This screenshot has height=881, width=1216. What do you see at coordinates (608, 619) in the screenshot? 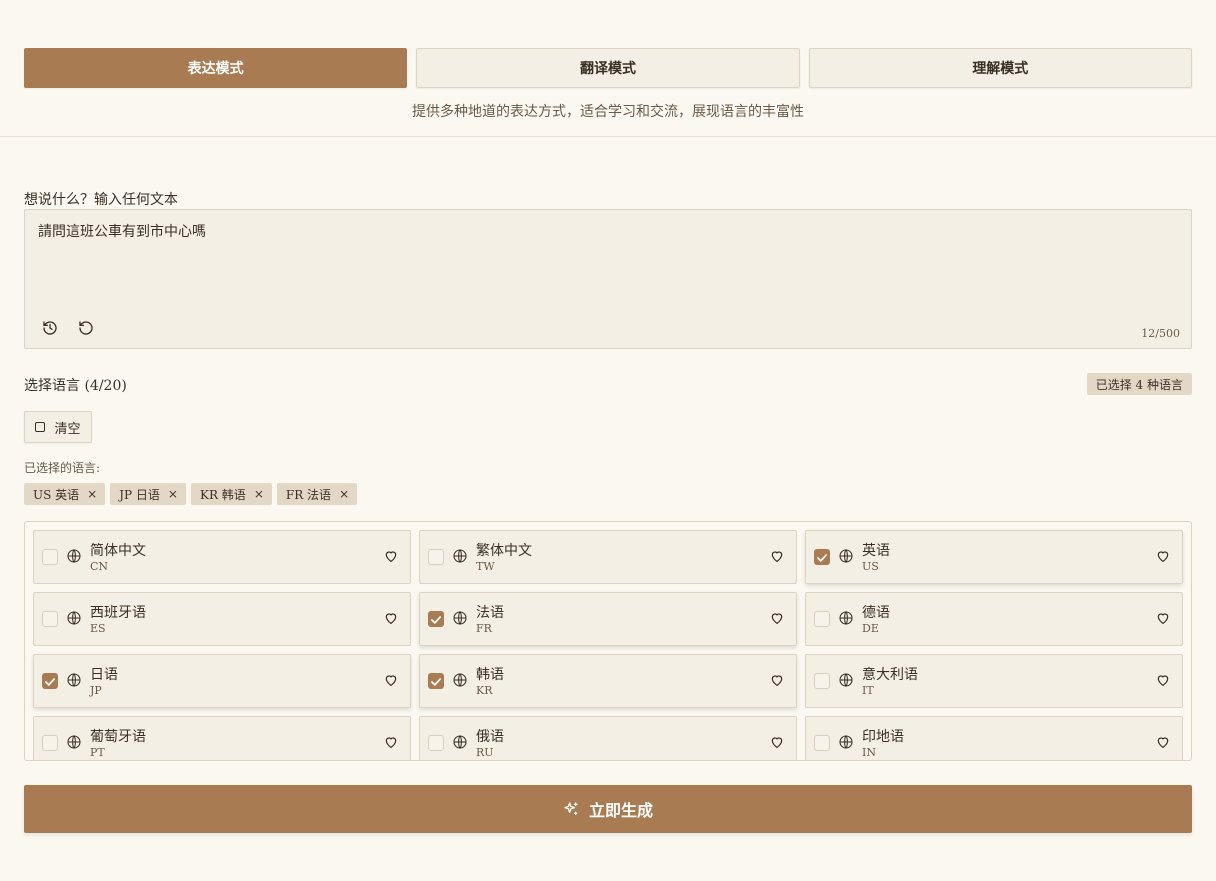
I see `language-card-fr: 法语 FR` at bounding box center [608, 619].